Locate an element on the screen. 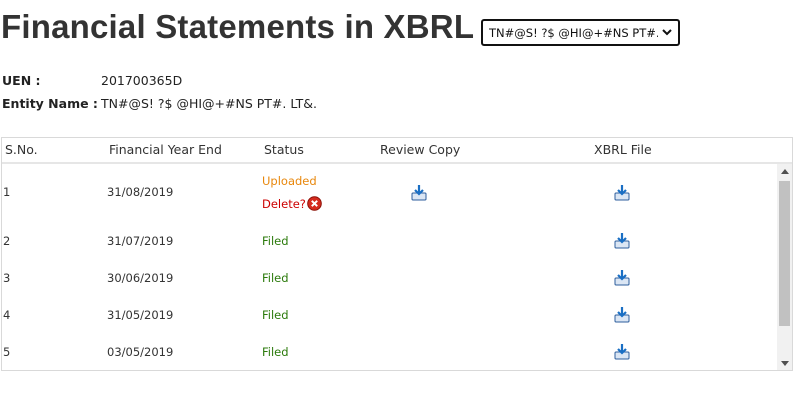 The height and width of the screenshot is (393, 803). scrollbar-thumb is located at coordinates (784, 253).